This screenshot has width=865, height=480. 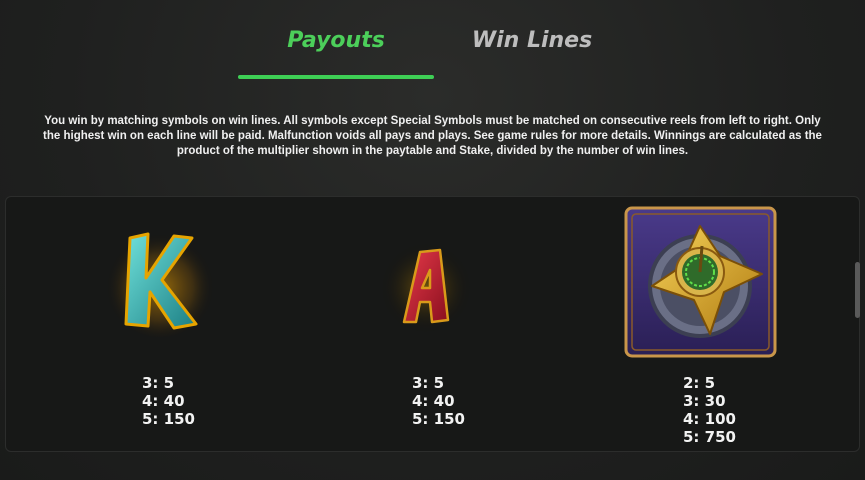 I want to click on symbol-k, so click(x=160, y=280).